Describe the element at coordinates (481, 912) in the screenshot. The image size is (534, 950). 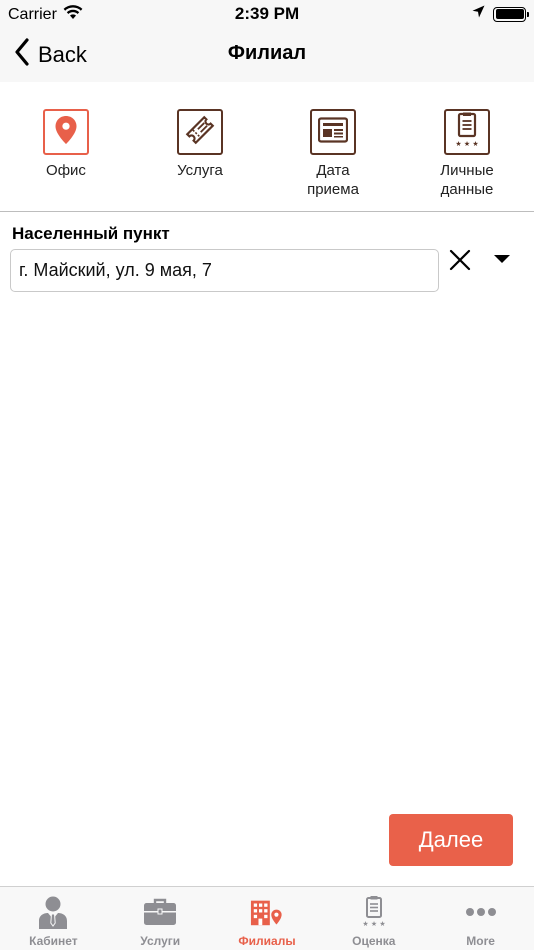
I see `more-dots-icon` at that location.